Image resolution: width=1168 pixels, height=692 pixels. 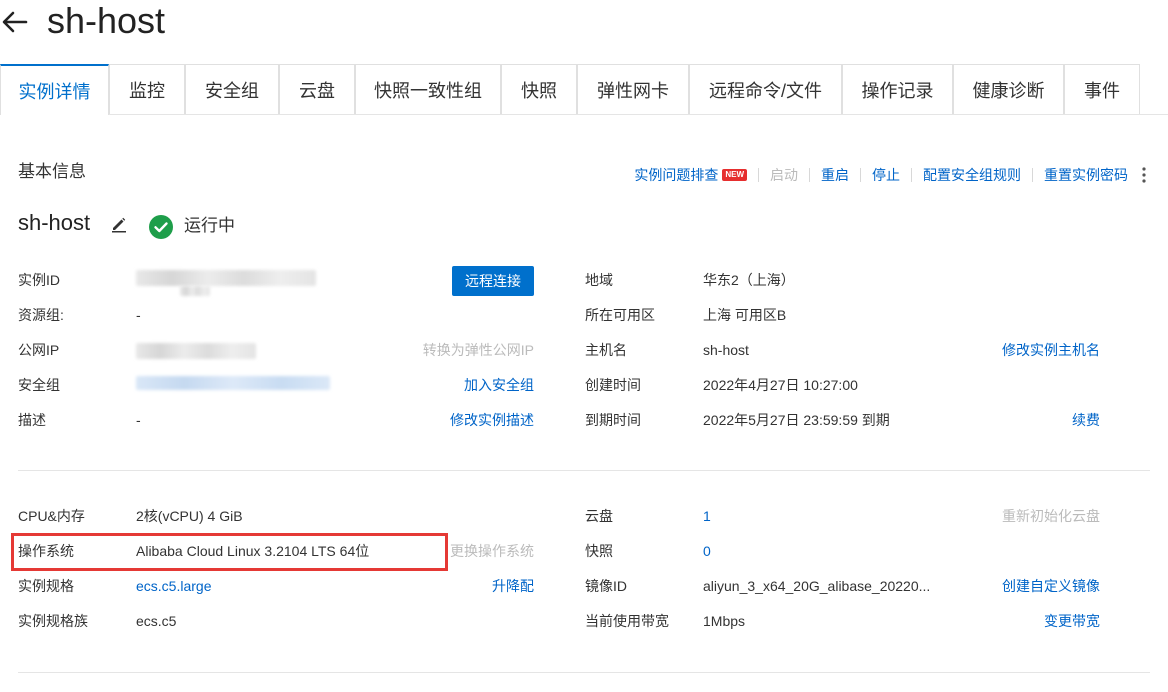 I want to click on expire-time-label: 到期时间, so click(x=613, y=420).